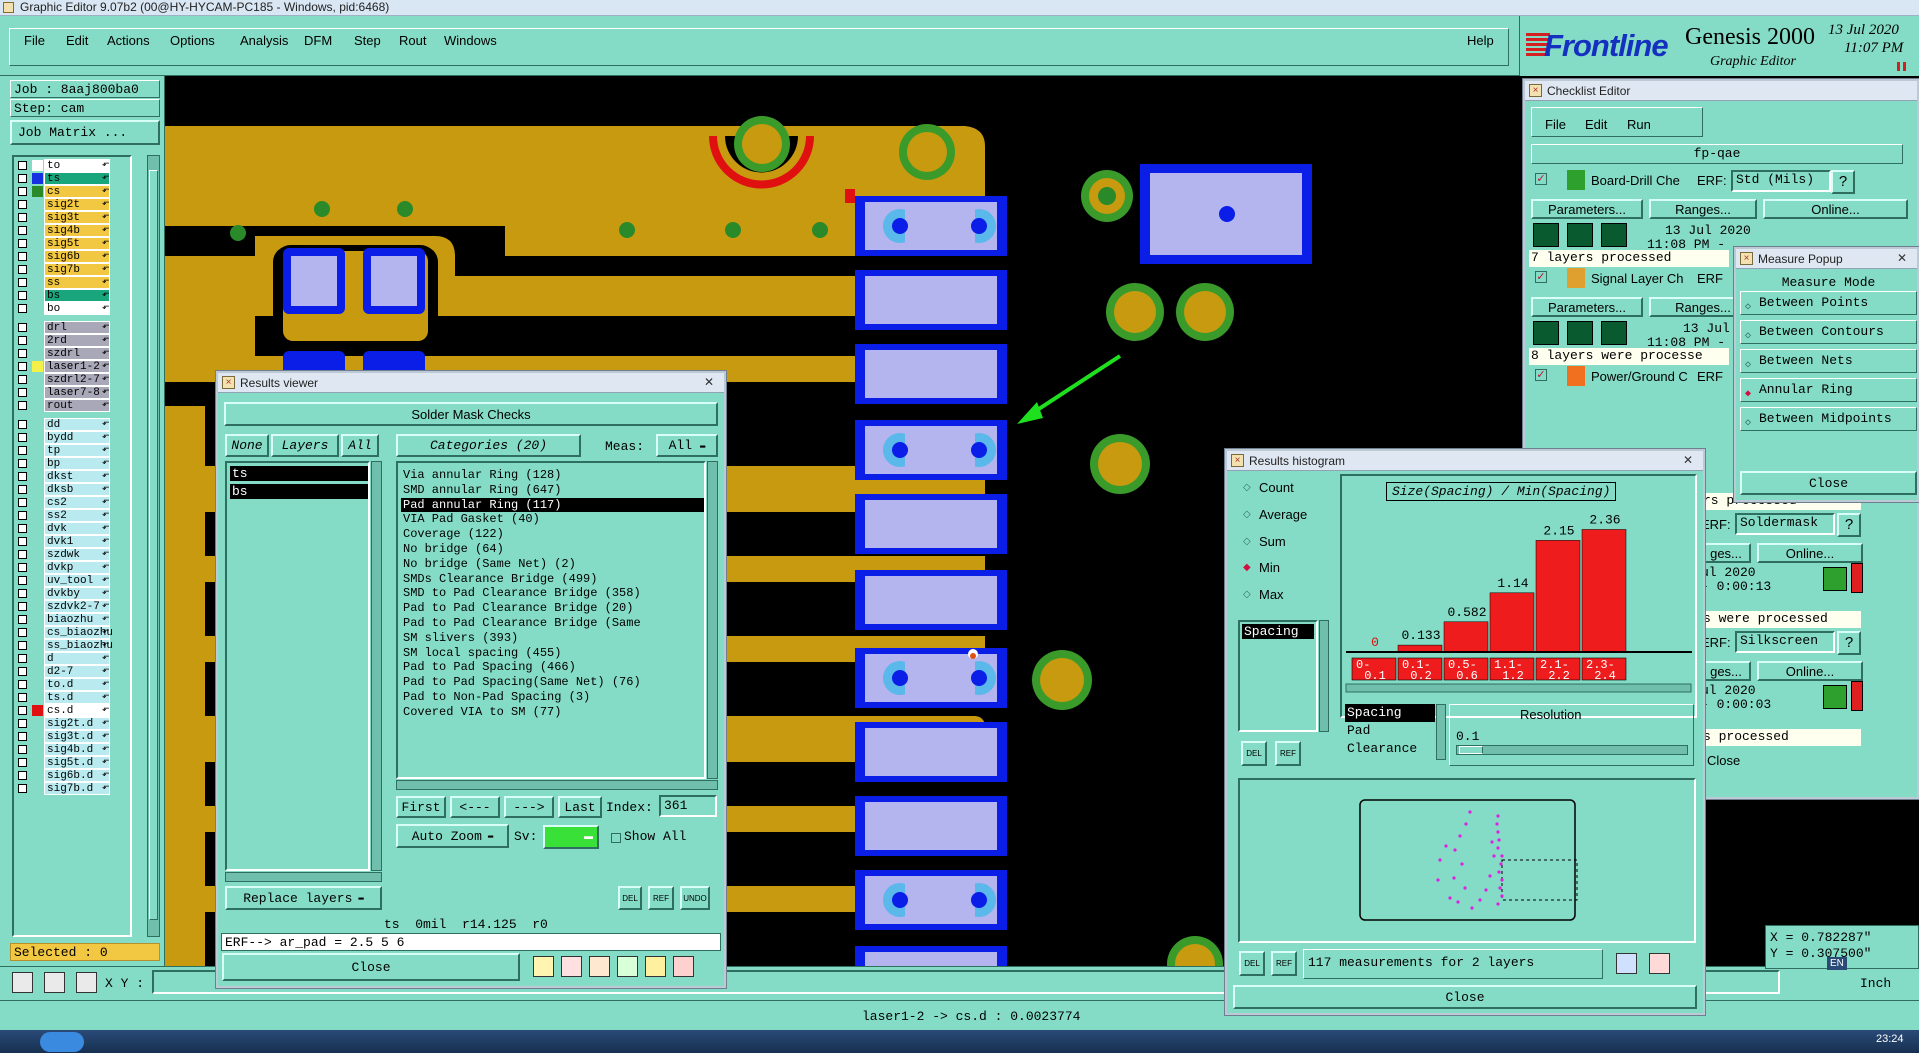 The image size is (1919, 1053). I want to click on layer-row: sig5t.d ⬐, so click(72, 762).